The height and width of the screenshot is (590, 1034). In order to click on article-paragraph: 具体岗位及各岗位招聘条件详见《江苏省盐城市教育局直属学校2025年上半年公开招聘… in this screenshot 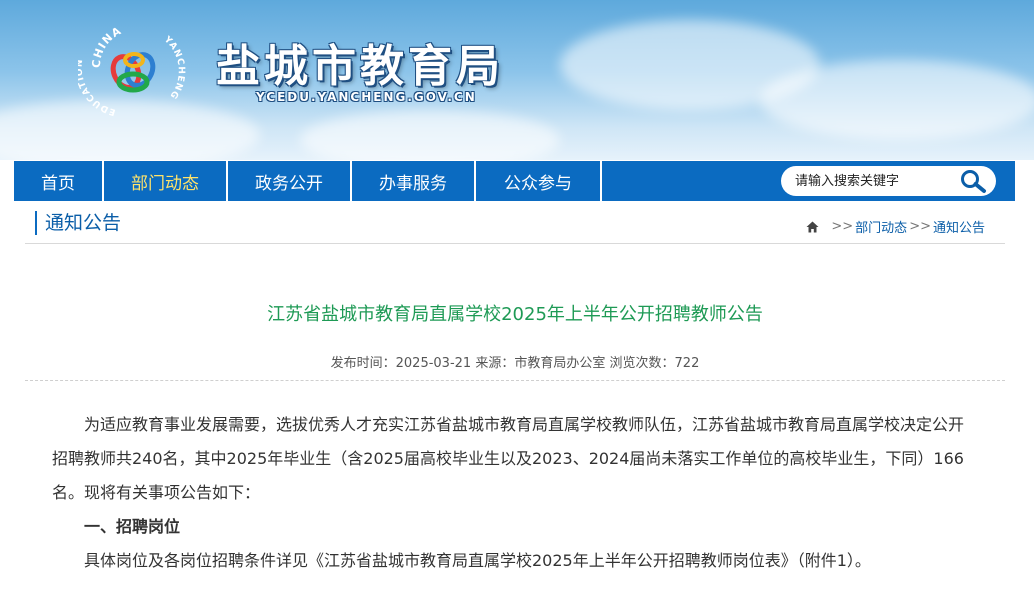, I will do `click(477, 560)`.